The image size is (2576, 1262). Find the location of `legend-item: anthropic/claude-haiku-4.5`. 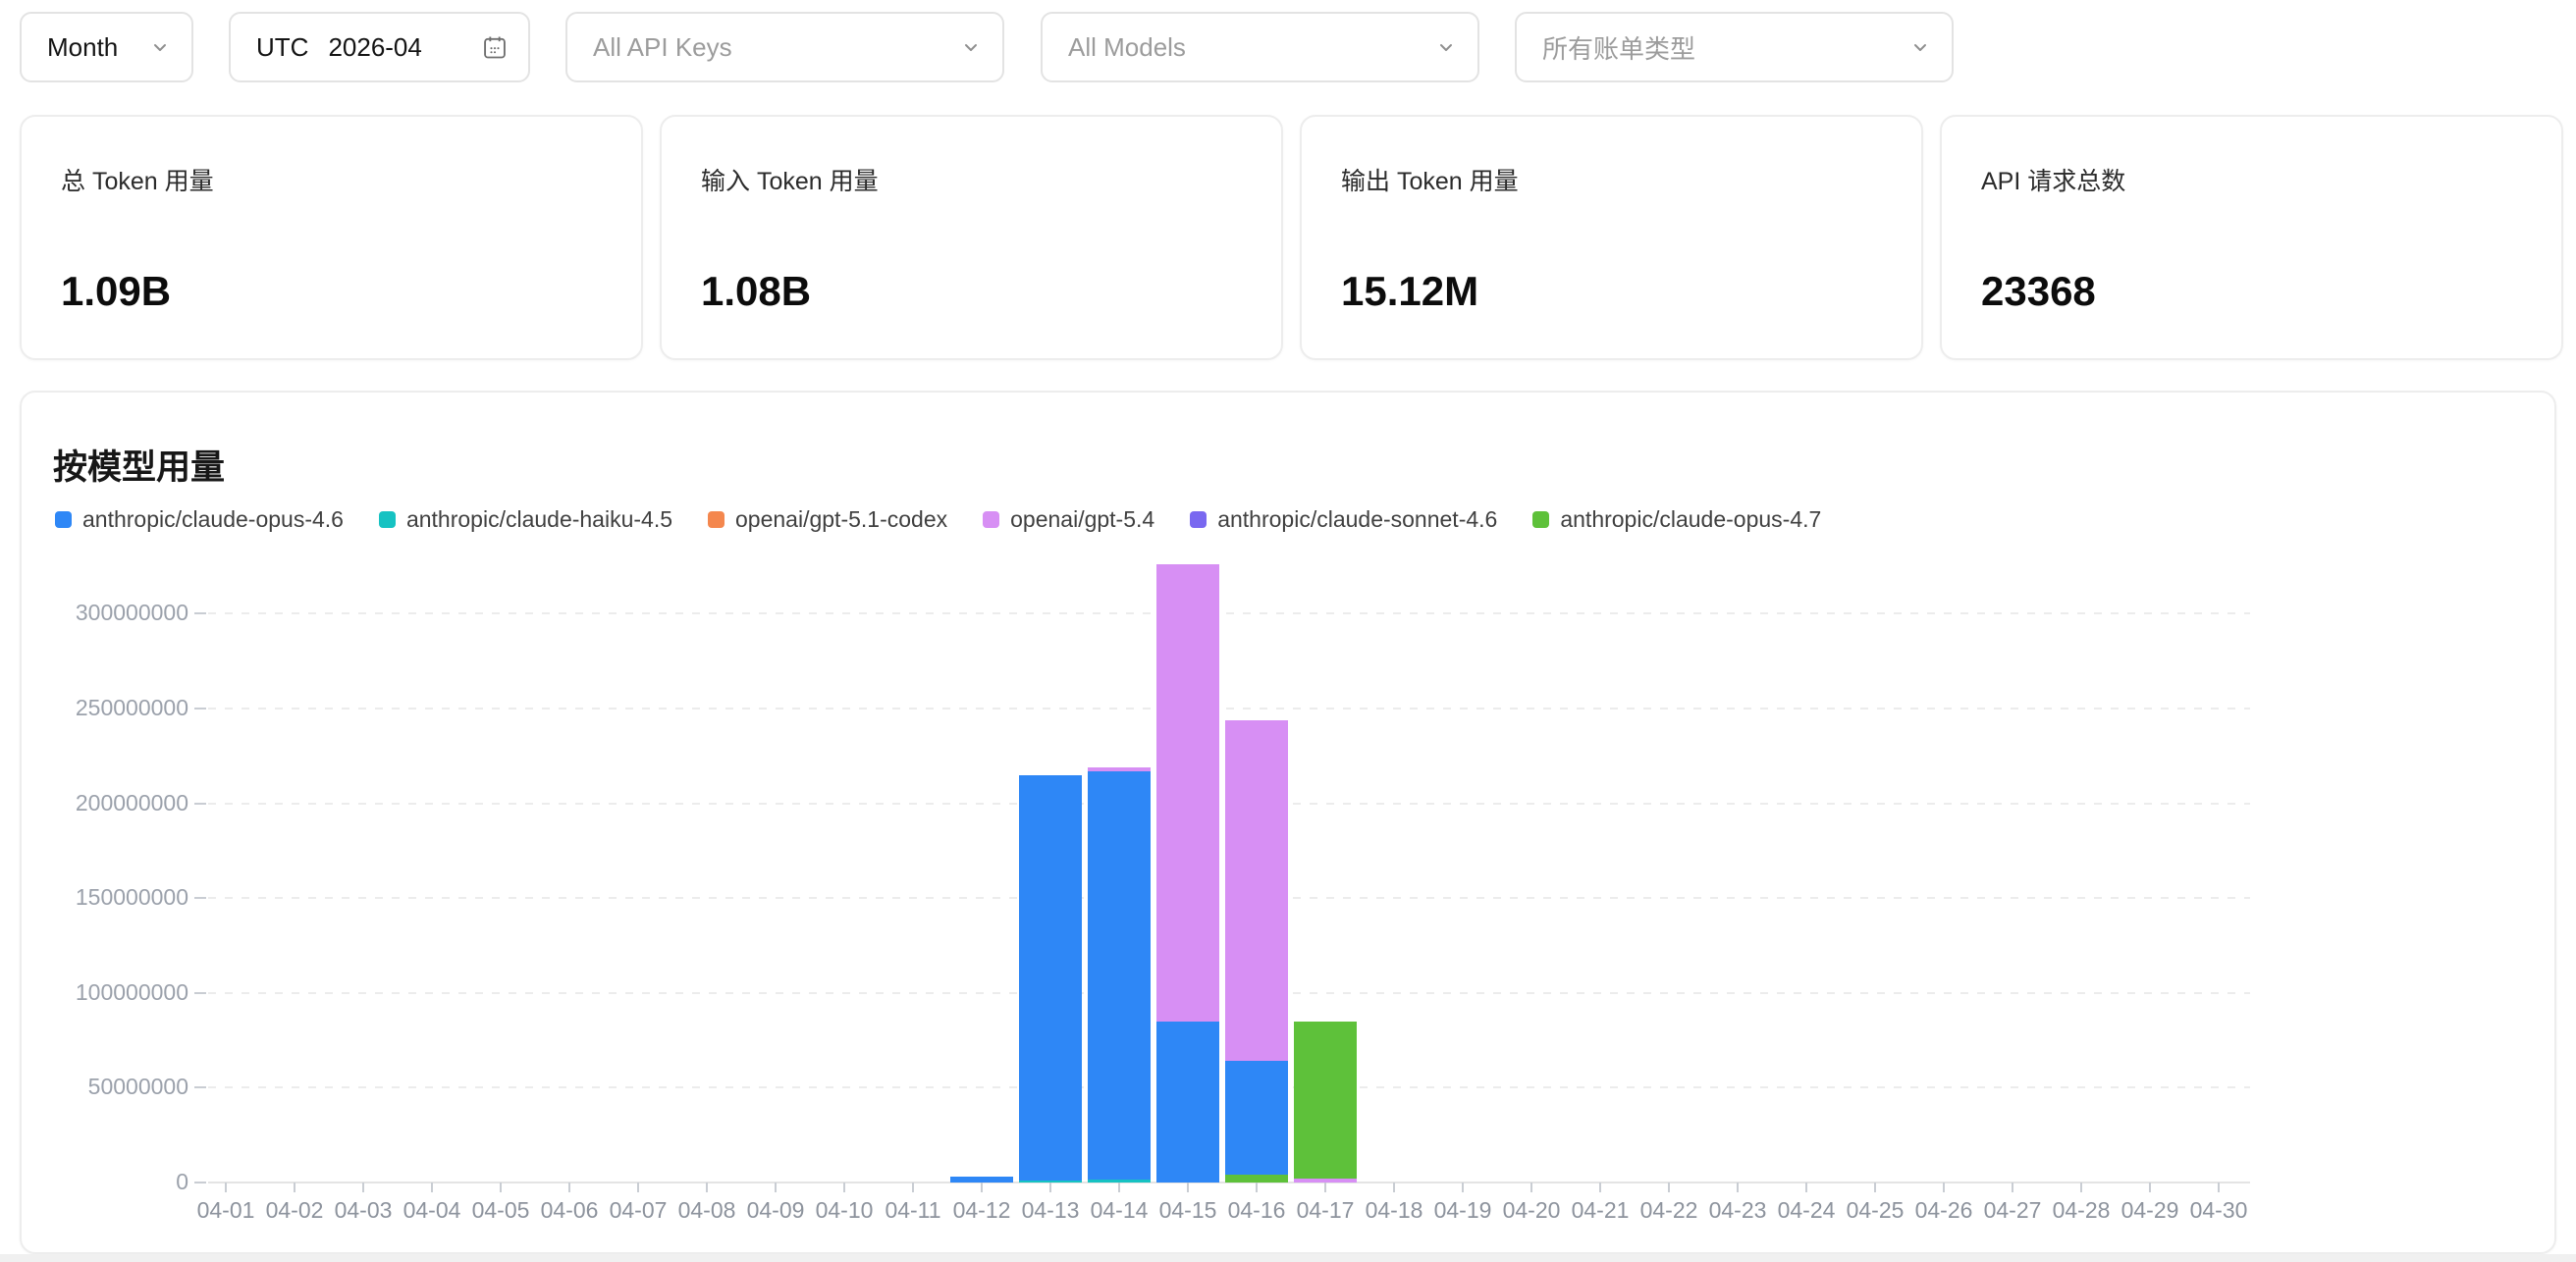

legend-item: anthropic/claude-haiku-4.5 is located at coordinates (525, 519).